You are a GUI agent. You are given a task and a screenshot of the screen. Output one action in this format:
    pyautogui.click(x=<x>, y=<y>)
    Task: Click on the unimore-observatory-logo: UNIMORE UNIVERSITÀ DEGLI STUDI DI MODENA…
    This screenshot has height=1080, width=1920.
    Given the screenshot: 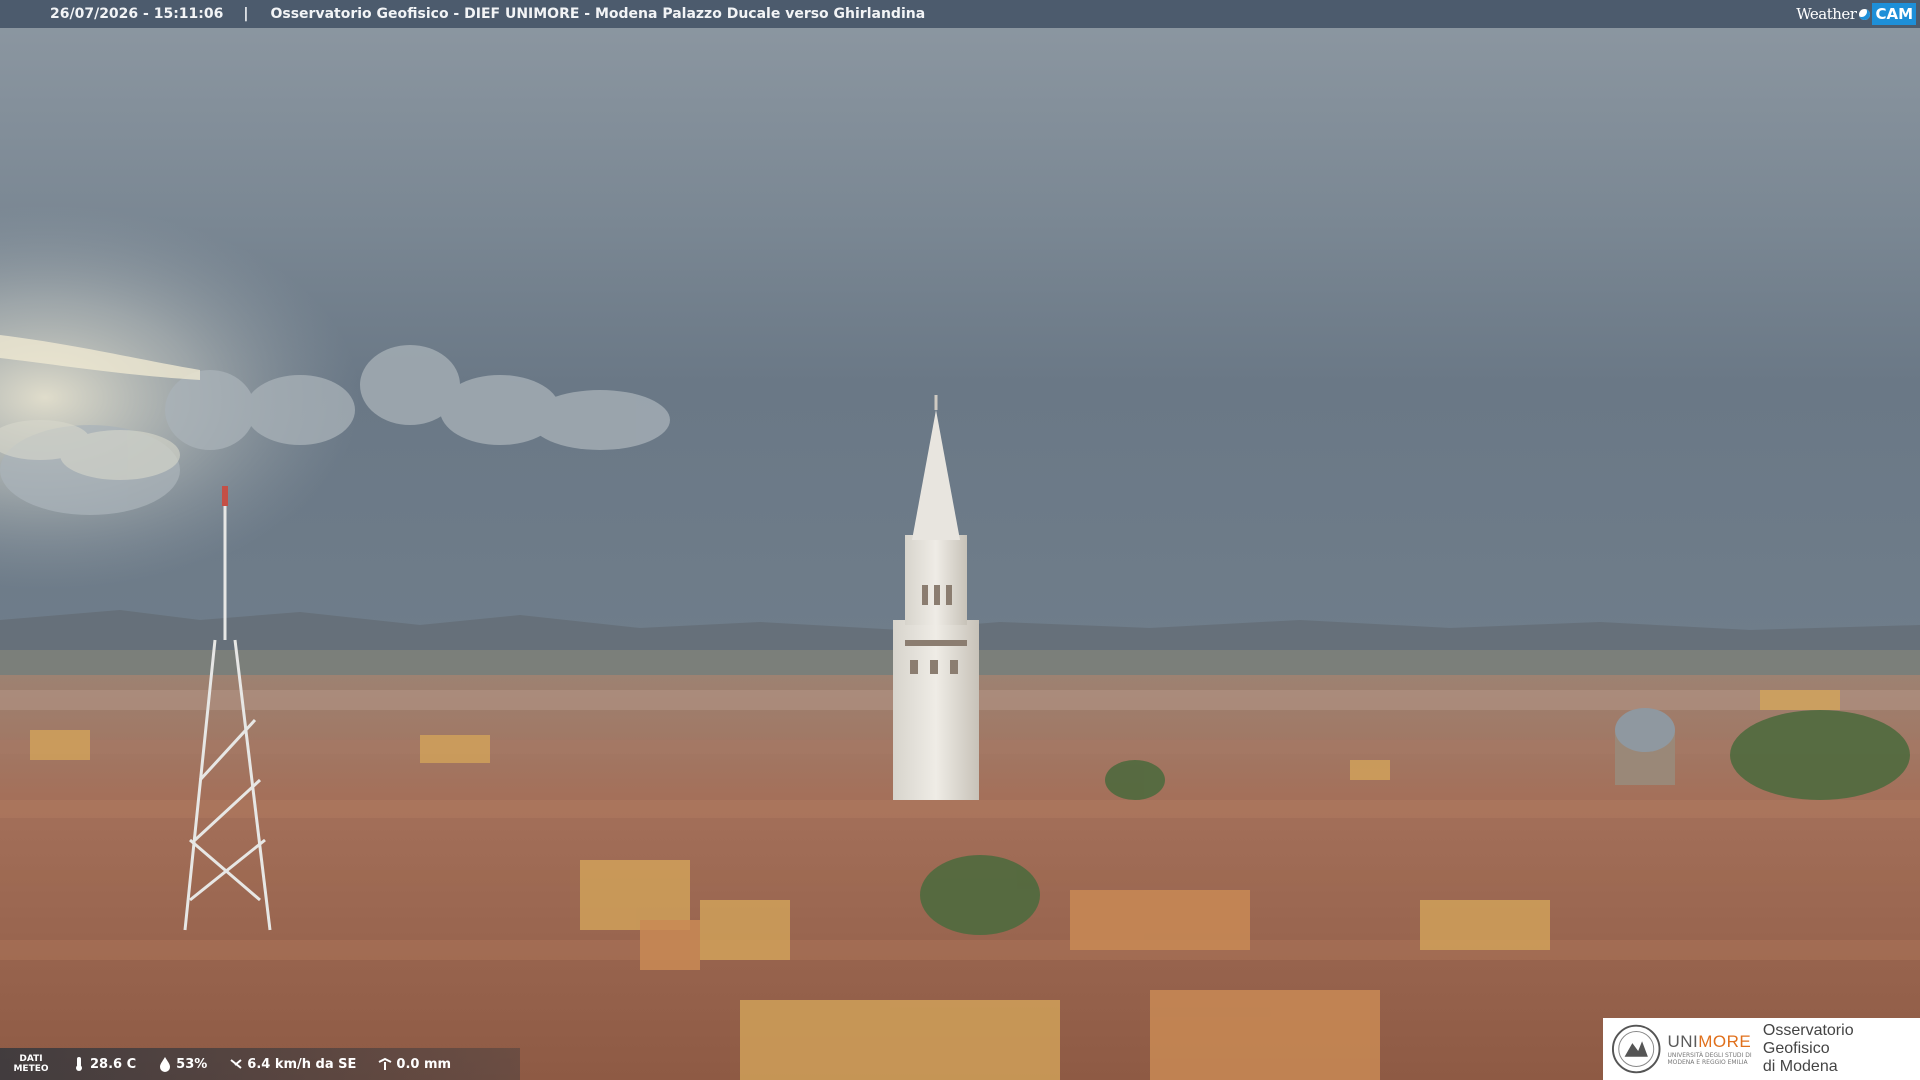 What is the action you would take?
    pyautogui.click(x=1761, y=1049)
    